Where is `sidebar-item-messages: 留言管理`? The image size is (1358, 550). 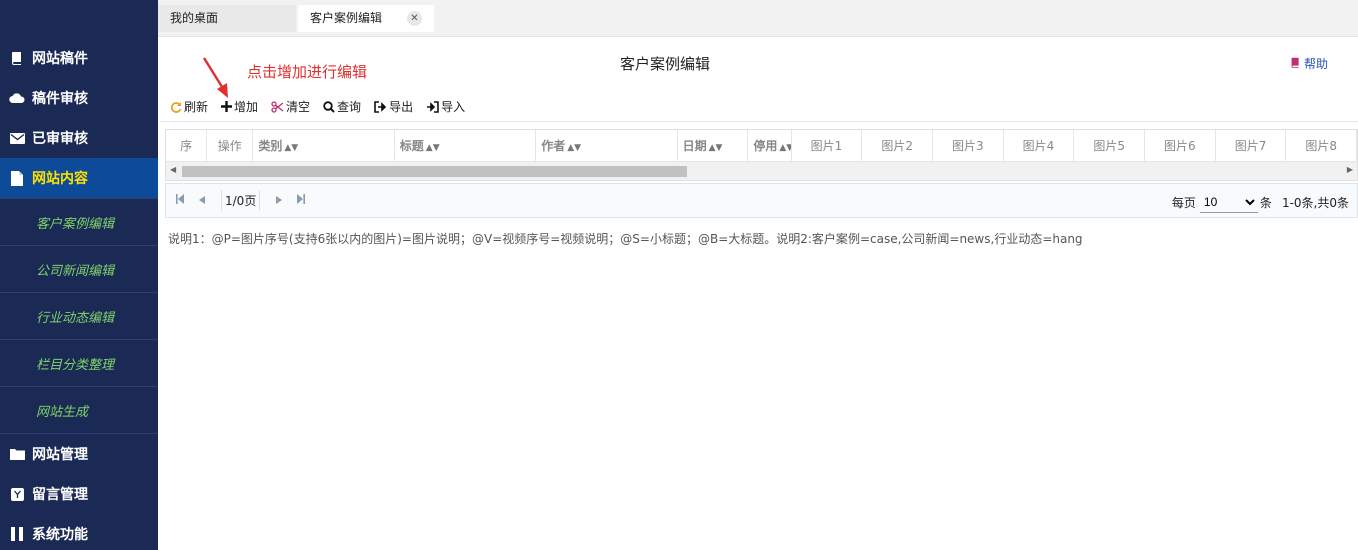 sidebar-item-messages: 留言管理 is located at coordinates (79, 494).